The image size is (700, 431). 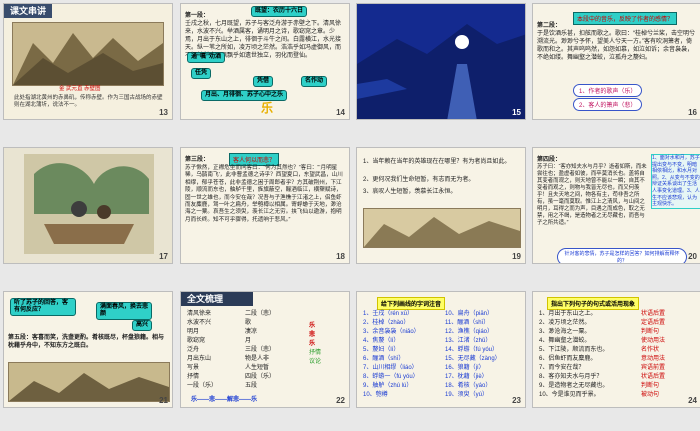 What do you see at coordinates (248, 341) in the screenshot?
I see `structure-item: 月` at bounding box center [248, 341].